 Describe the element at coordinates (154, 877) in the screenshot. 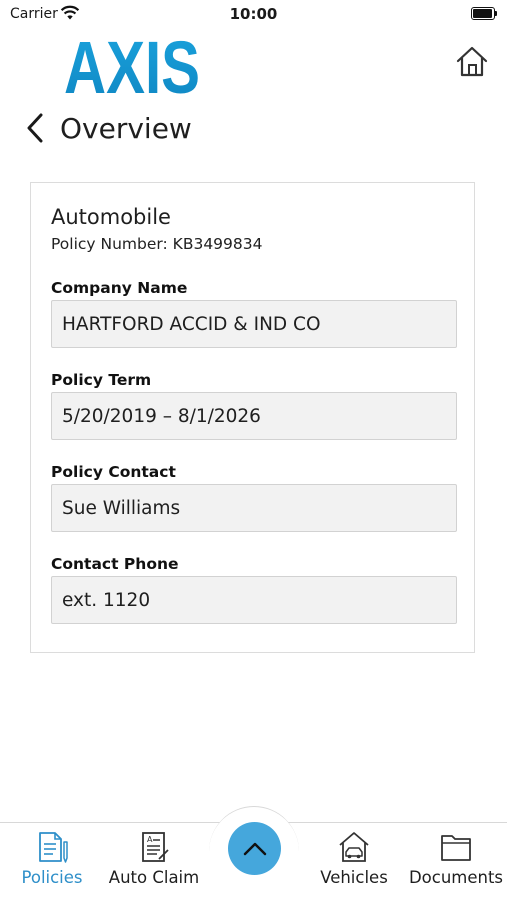

I see `tab-auto-claim-label: Auto Claim` at that location.